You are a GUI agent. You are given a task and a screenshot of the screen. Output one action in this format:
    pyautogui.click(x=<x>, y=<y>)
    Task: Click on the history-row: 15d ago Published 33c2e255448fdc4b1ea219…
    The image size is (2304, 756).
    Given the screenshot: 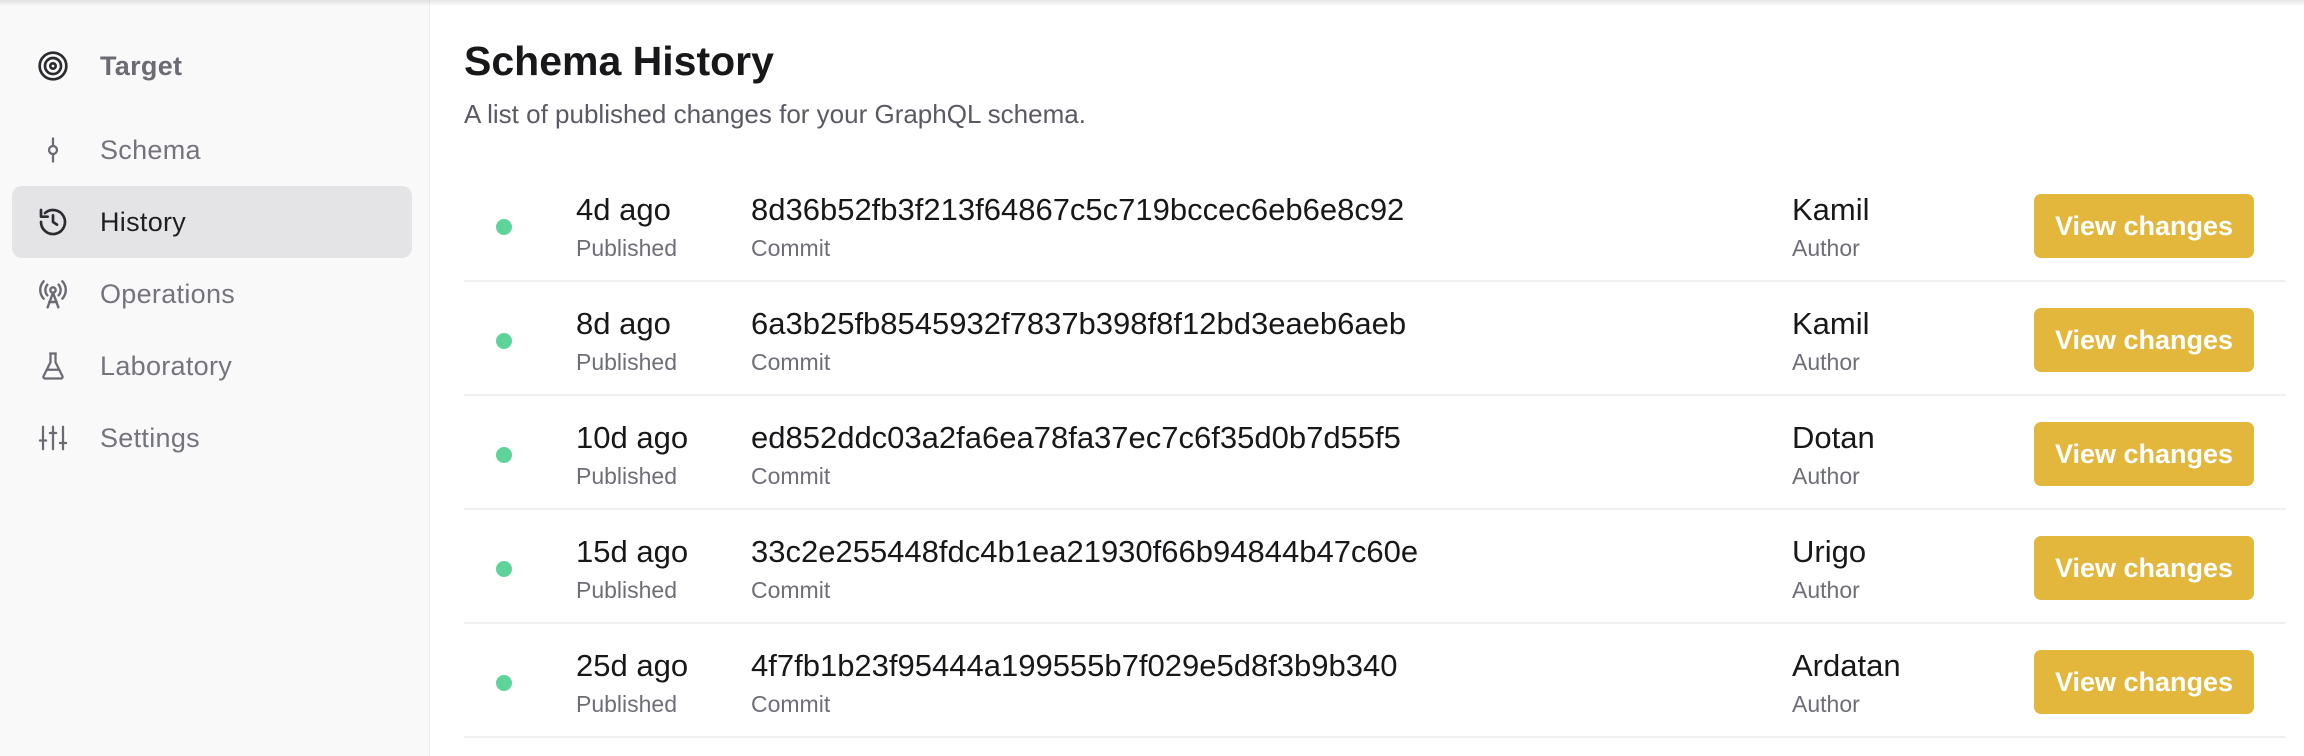 What is the action you would take?
    pyautogui.click(x=1375, y=567)
    